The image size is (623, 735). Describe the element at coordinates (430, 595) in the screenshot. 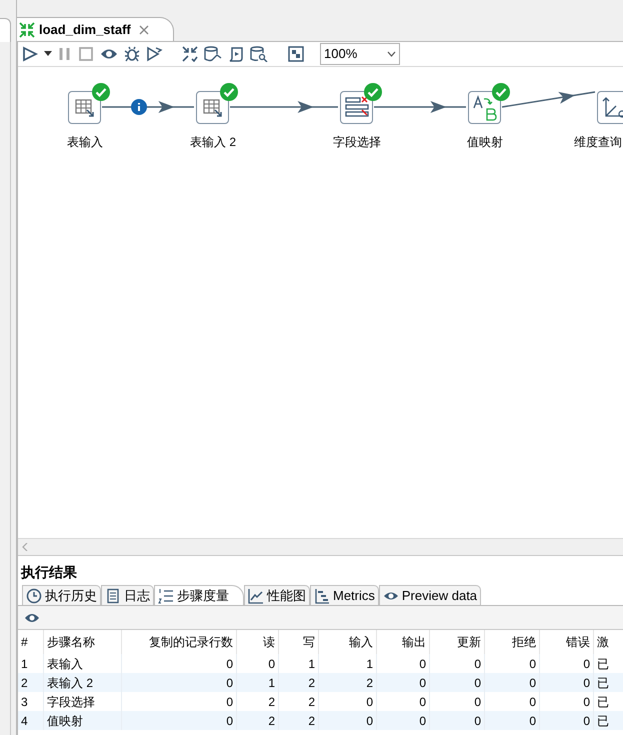

I see `results-tab: Preview data` at that location.